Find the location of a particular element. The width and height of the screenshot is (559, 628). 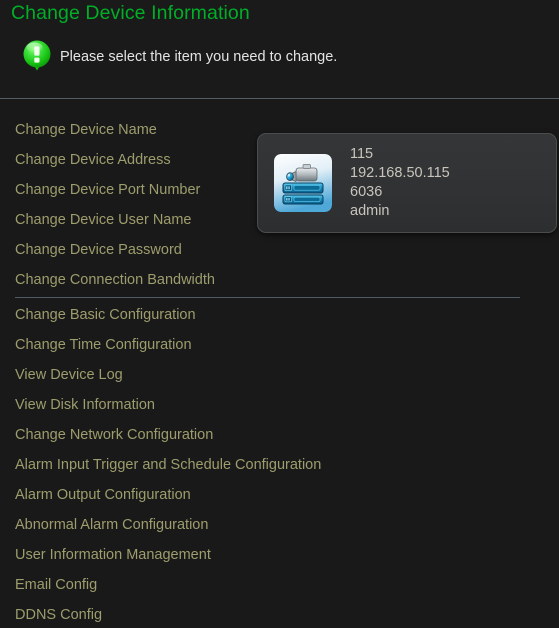

device-name-value: 115 is located at coordinates (362, 154).